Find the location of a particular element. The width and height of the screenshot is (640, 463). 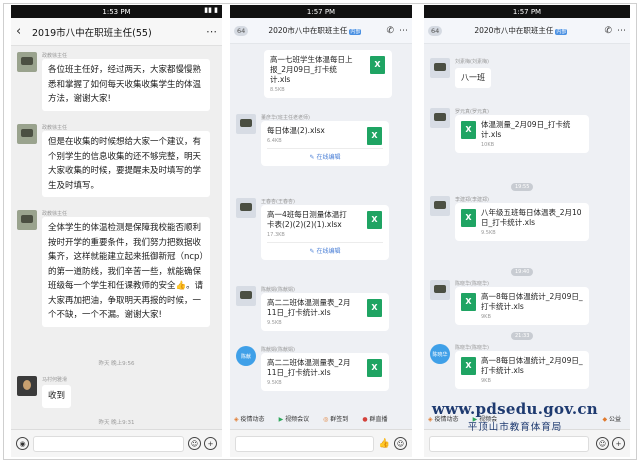

file-size: 8.5KB is located at coordinates (277, 90).